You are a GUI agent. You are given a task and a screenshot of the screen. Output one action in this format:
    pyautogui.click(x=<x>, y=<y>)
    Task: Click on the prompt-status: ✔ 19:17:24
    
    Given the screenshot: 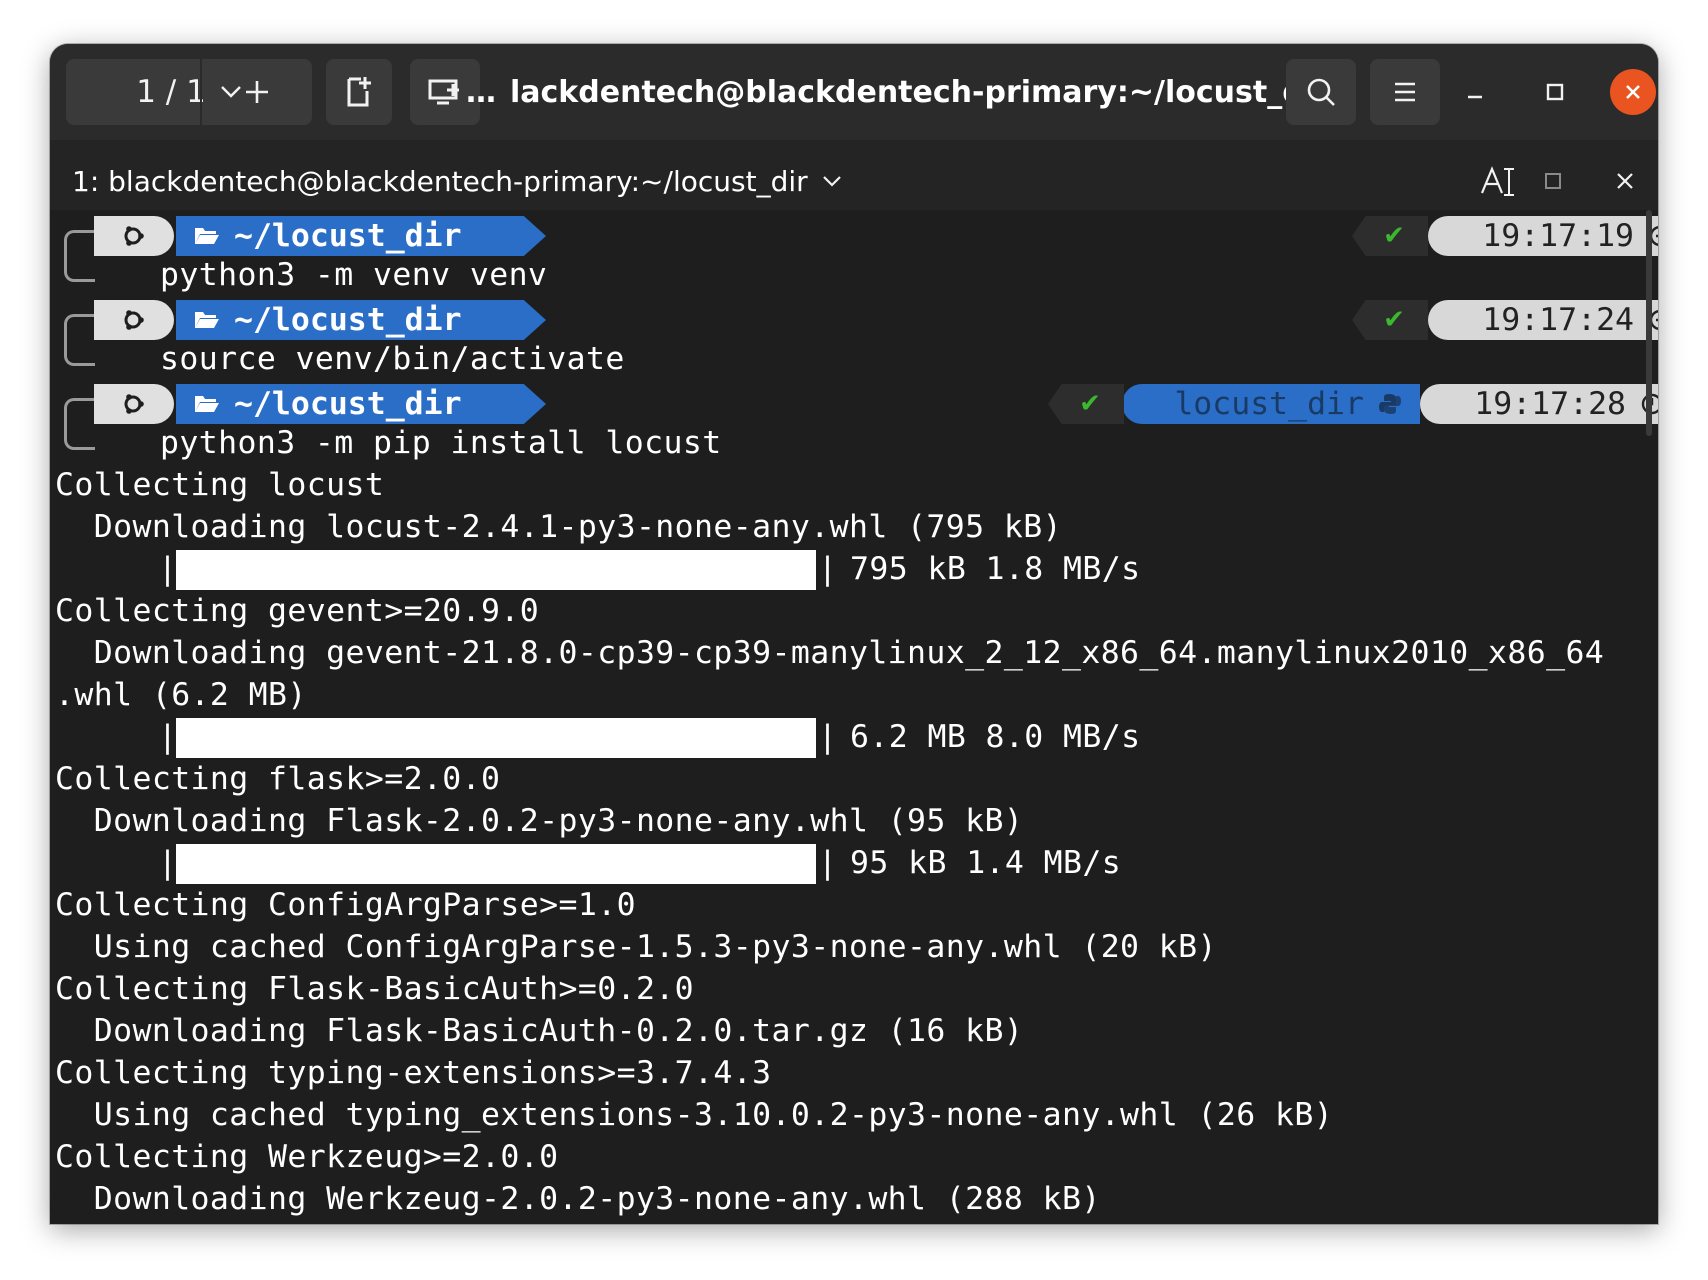 What is the action you would take?
    pyautogui.click(x=1505, y=320)
    